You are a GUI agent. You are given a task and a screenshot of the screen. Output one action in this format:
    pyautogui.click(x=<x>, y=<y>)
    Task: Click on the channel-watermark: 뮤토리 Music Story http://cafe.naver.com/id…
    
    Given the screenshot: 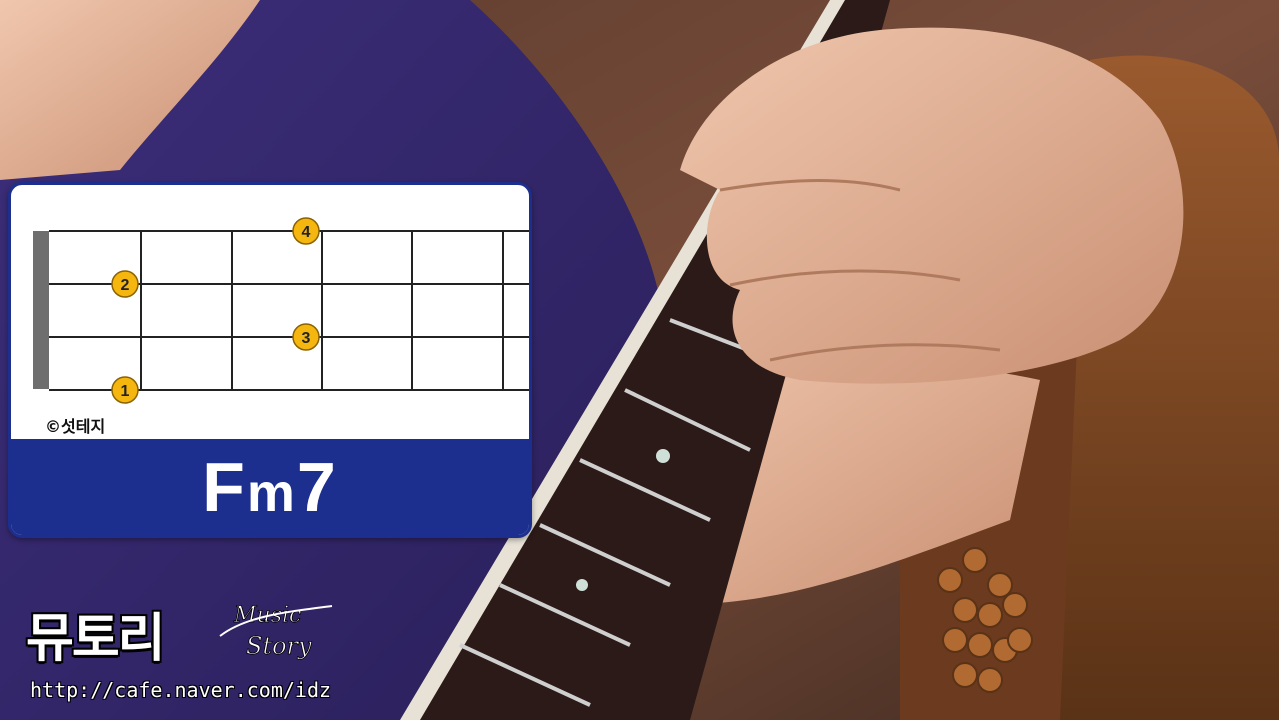 What is the action you would take?
    pyautogui.click(x=182, y=651)
    